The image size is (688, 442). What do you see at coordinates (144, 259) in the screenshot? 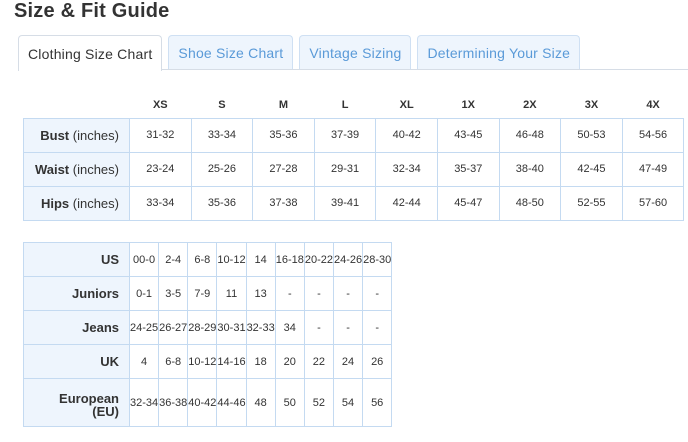
I see `table-cell: 00-0` at bounding box center [144, 259].